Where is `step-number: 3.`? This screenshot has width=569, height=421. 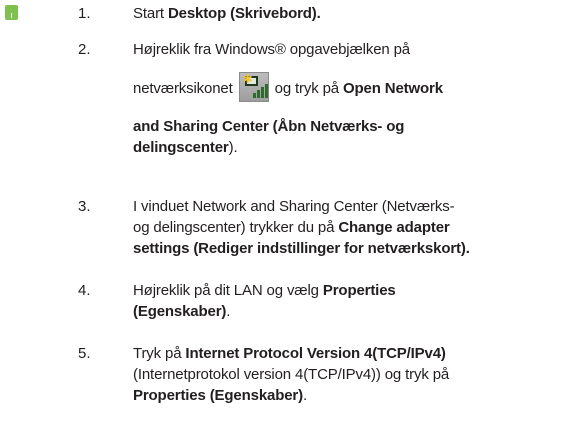 step-number: 3. is located at coordinates (84, 206).